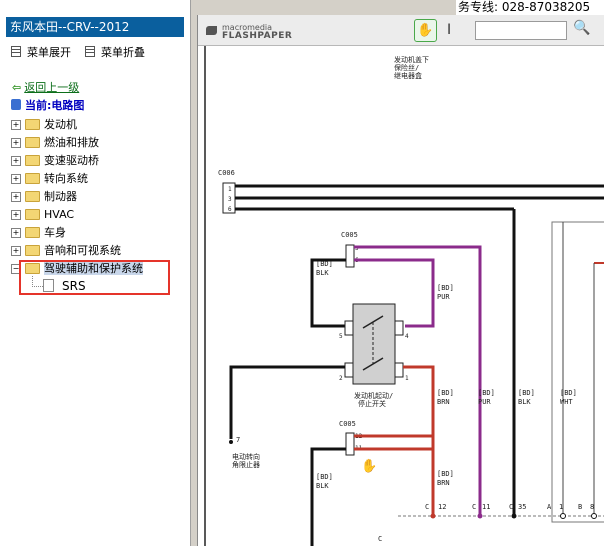 This screenshot has width=604, height=546. I want to click on menu-expand-button: 菜单展开, so click(41, 53).